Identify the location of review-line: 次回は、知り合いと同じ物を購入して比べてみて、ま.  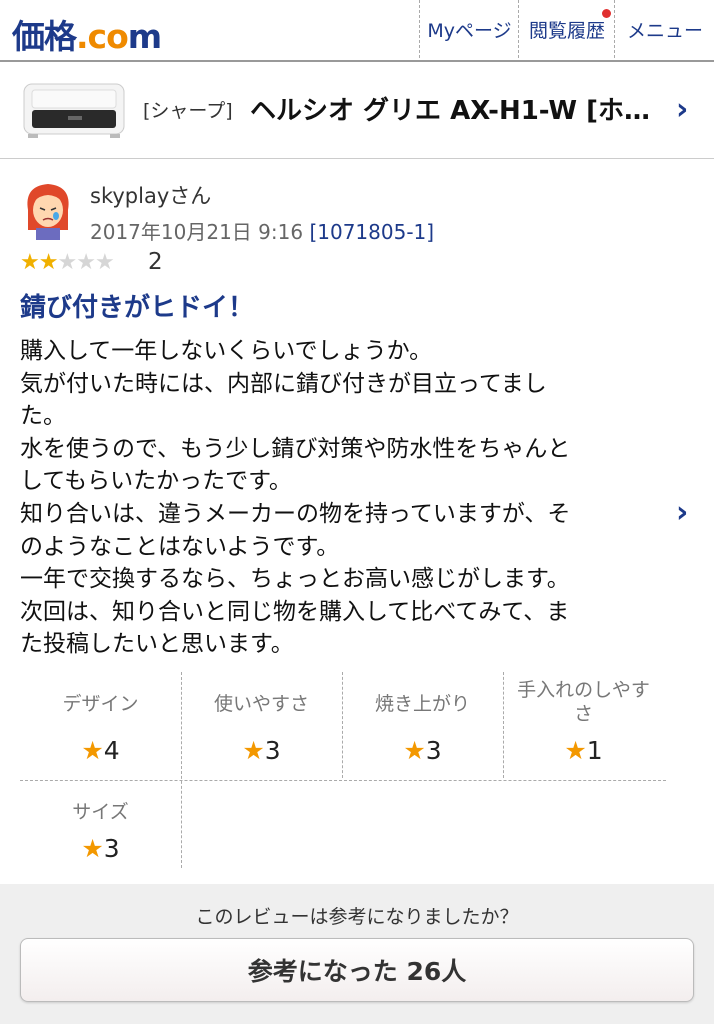
(295, 611).